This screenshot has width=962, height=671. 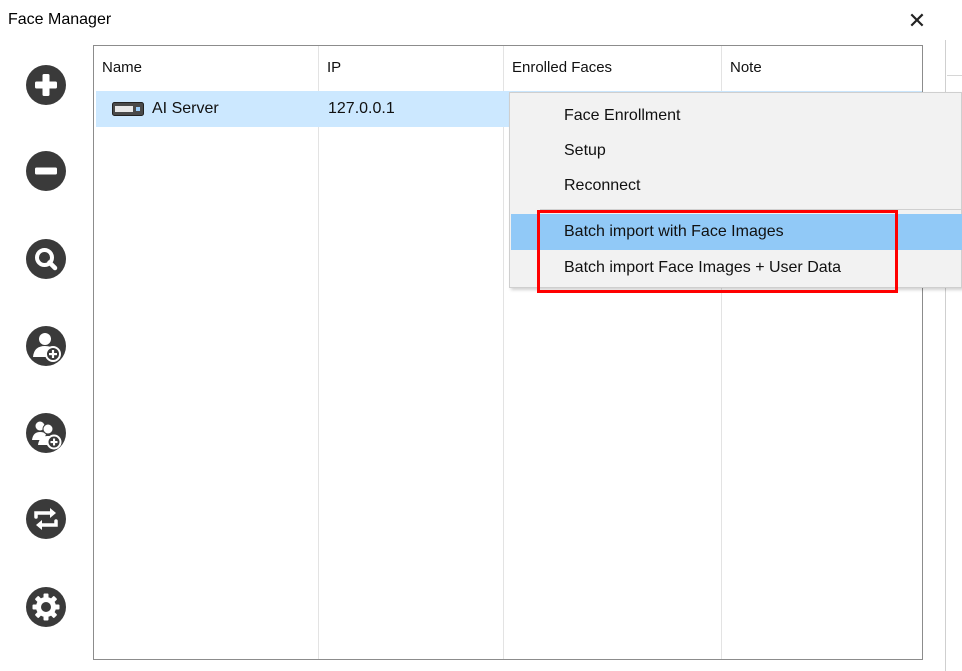 What do you see at coordinates (736, 116) in the screenshot?
I see `menu-item-face-enrollment: Face Enrollment` at bounding box center [736, 116].